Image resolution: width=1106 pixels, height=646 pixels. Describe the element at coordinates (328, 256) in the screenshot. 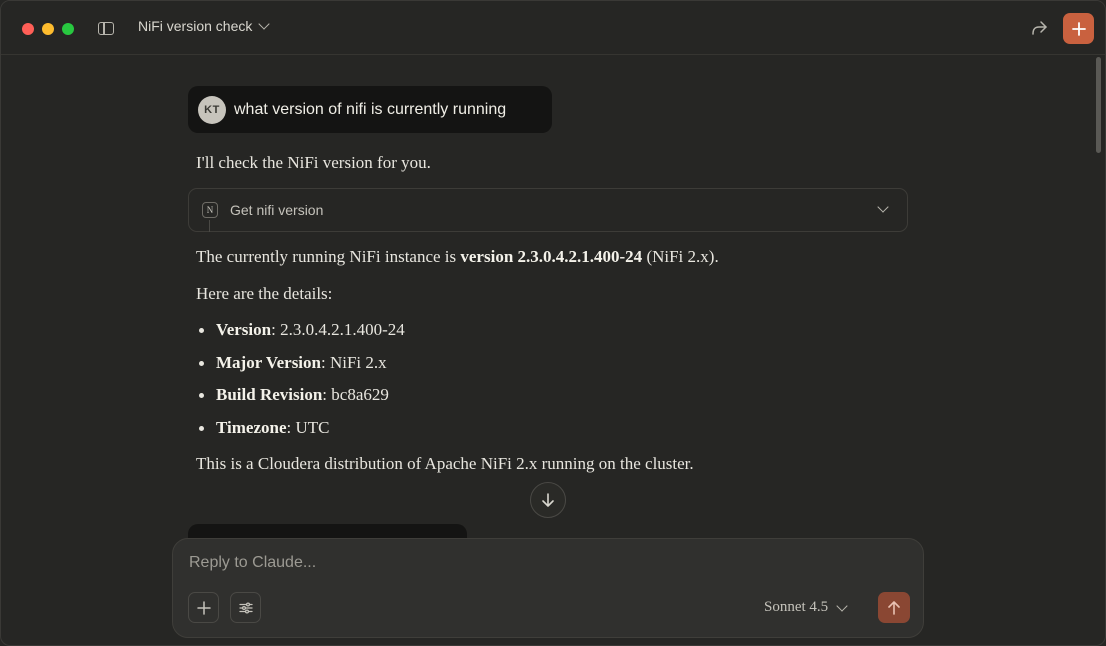

I see `summary-text: The currently running NiFi instance is` at that location.